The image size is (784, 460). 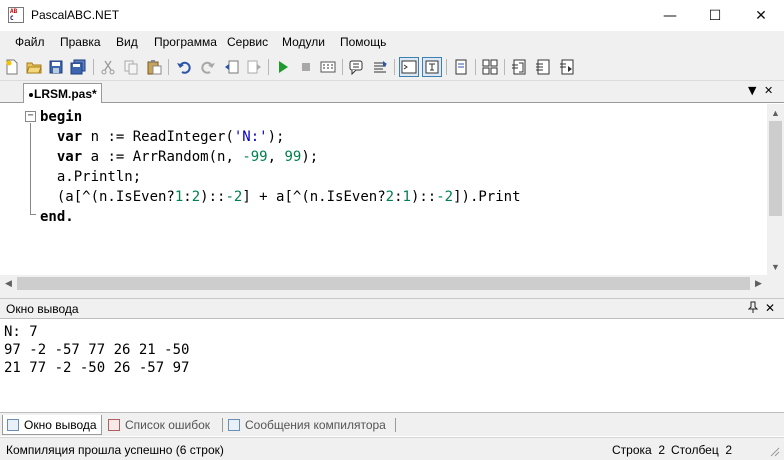 What do you see at coordinates (775, 112) in the screenshot?
I see `scroll-up-arrow-icon: ▲` at bounding box center [775, 112].